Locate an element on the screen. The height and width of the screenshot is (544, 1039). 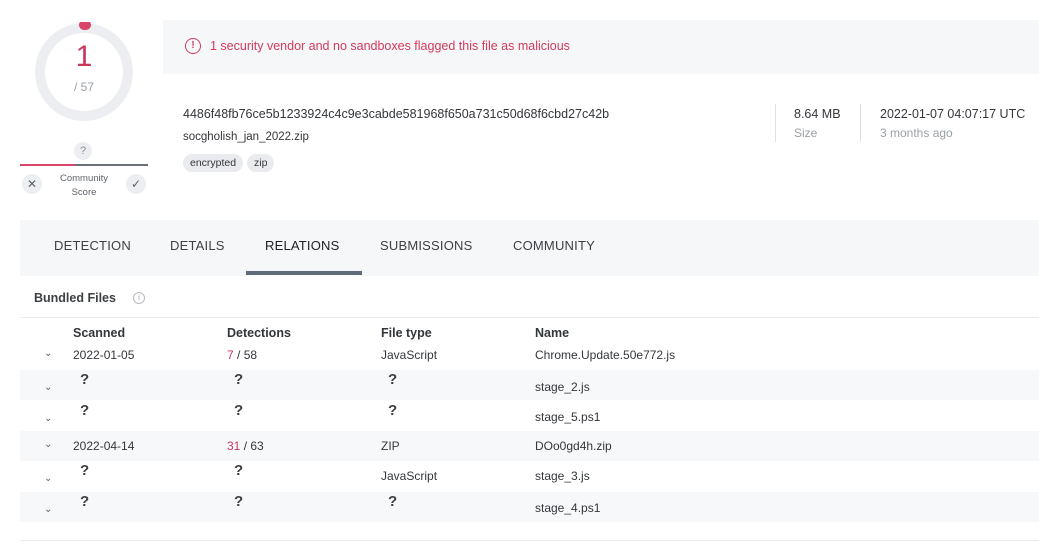
close-icon: ✕ is located at coordinates (32, 184).